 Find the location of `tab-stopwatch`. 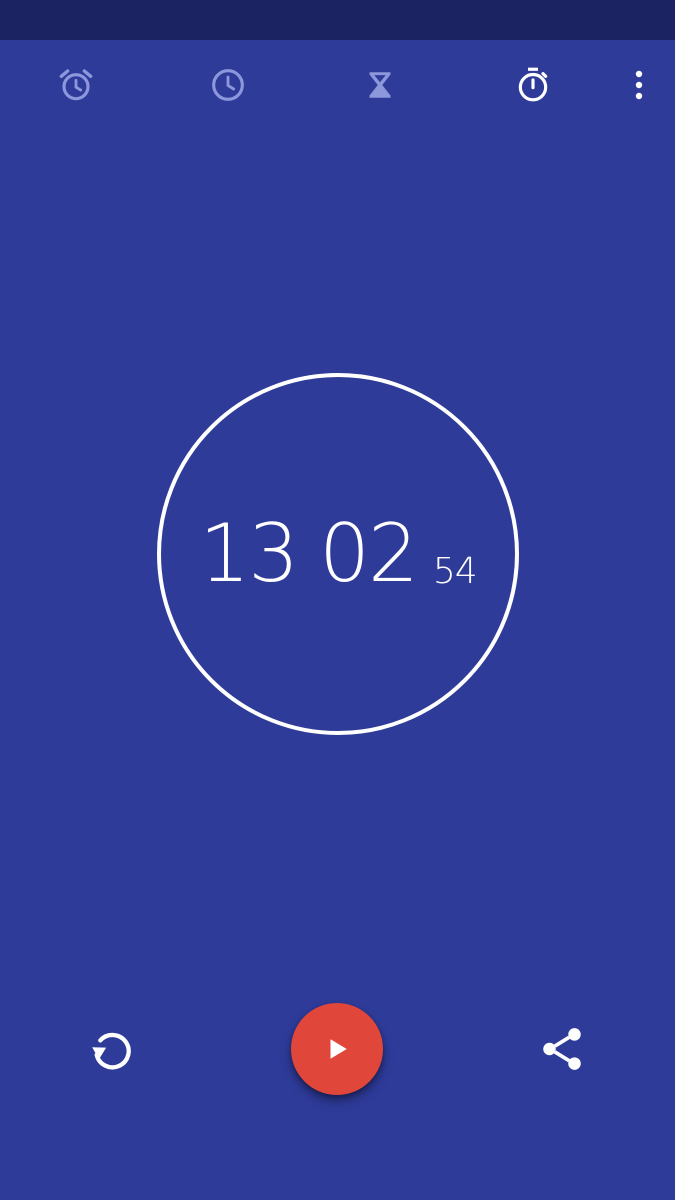

tab-stopwatch is located at coordinates (533, 85).